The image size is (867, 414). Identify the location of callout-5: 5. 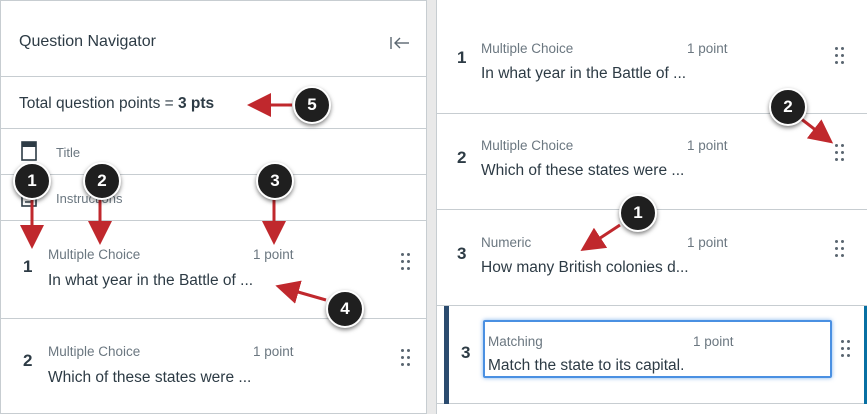
(312, 105).